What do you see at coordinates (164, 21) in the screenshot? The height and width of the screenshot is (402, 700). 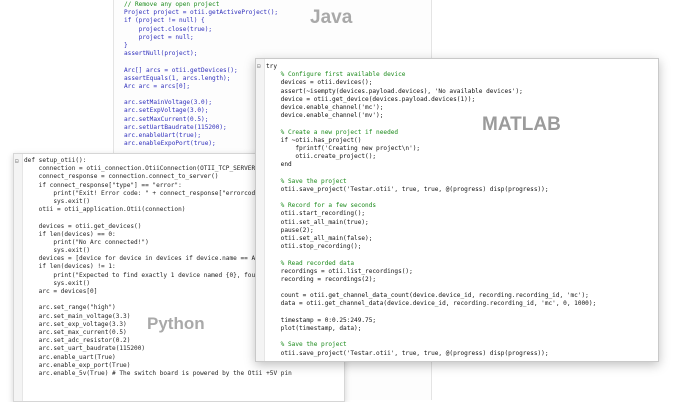 I see `java-code-line: if (project != null) {` at bounding box center [164, 21].